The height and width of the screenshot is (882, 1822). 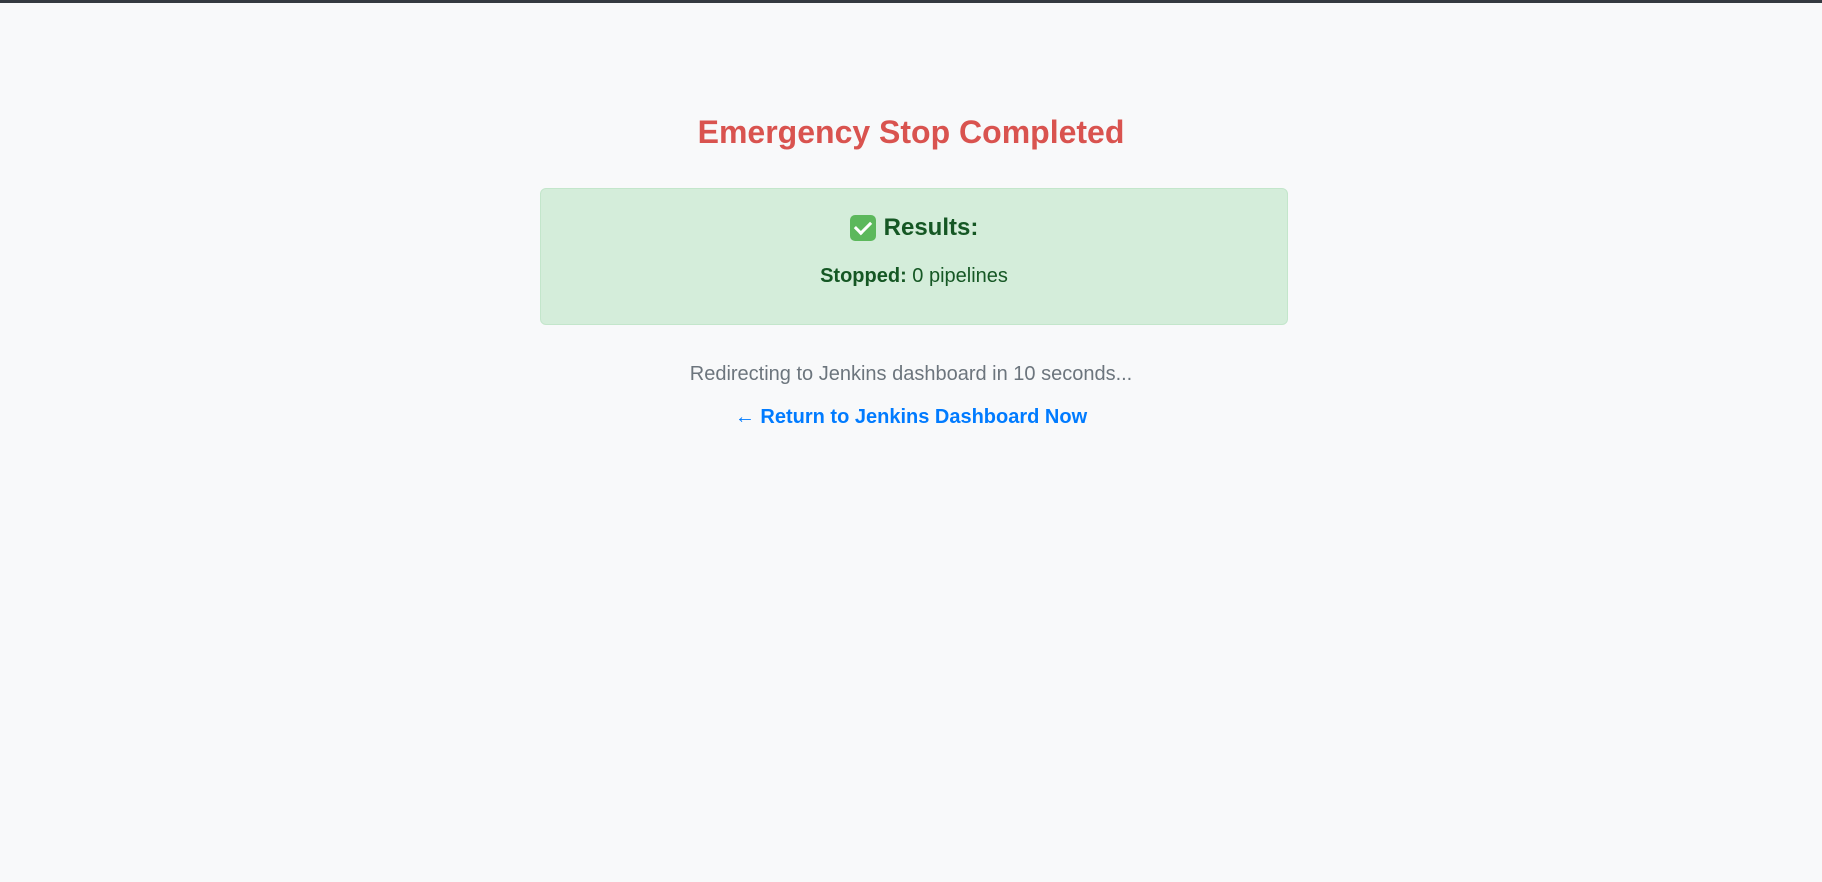 I want to click on return-to-dashboard-link: ← Return to Jenkins Dashboard Now, so click(x=911, y=417).